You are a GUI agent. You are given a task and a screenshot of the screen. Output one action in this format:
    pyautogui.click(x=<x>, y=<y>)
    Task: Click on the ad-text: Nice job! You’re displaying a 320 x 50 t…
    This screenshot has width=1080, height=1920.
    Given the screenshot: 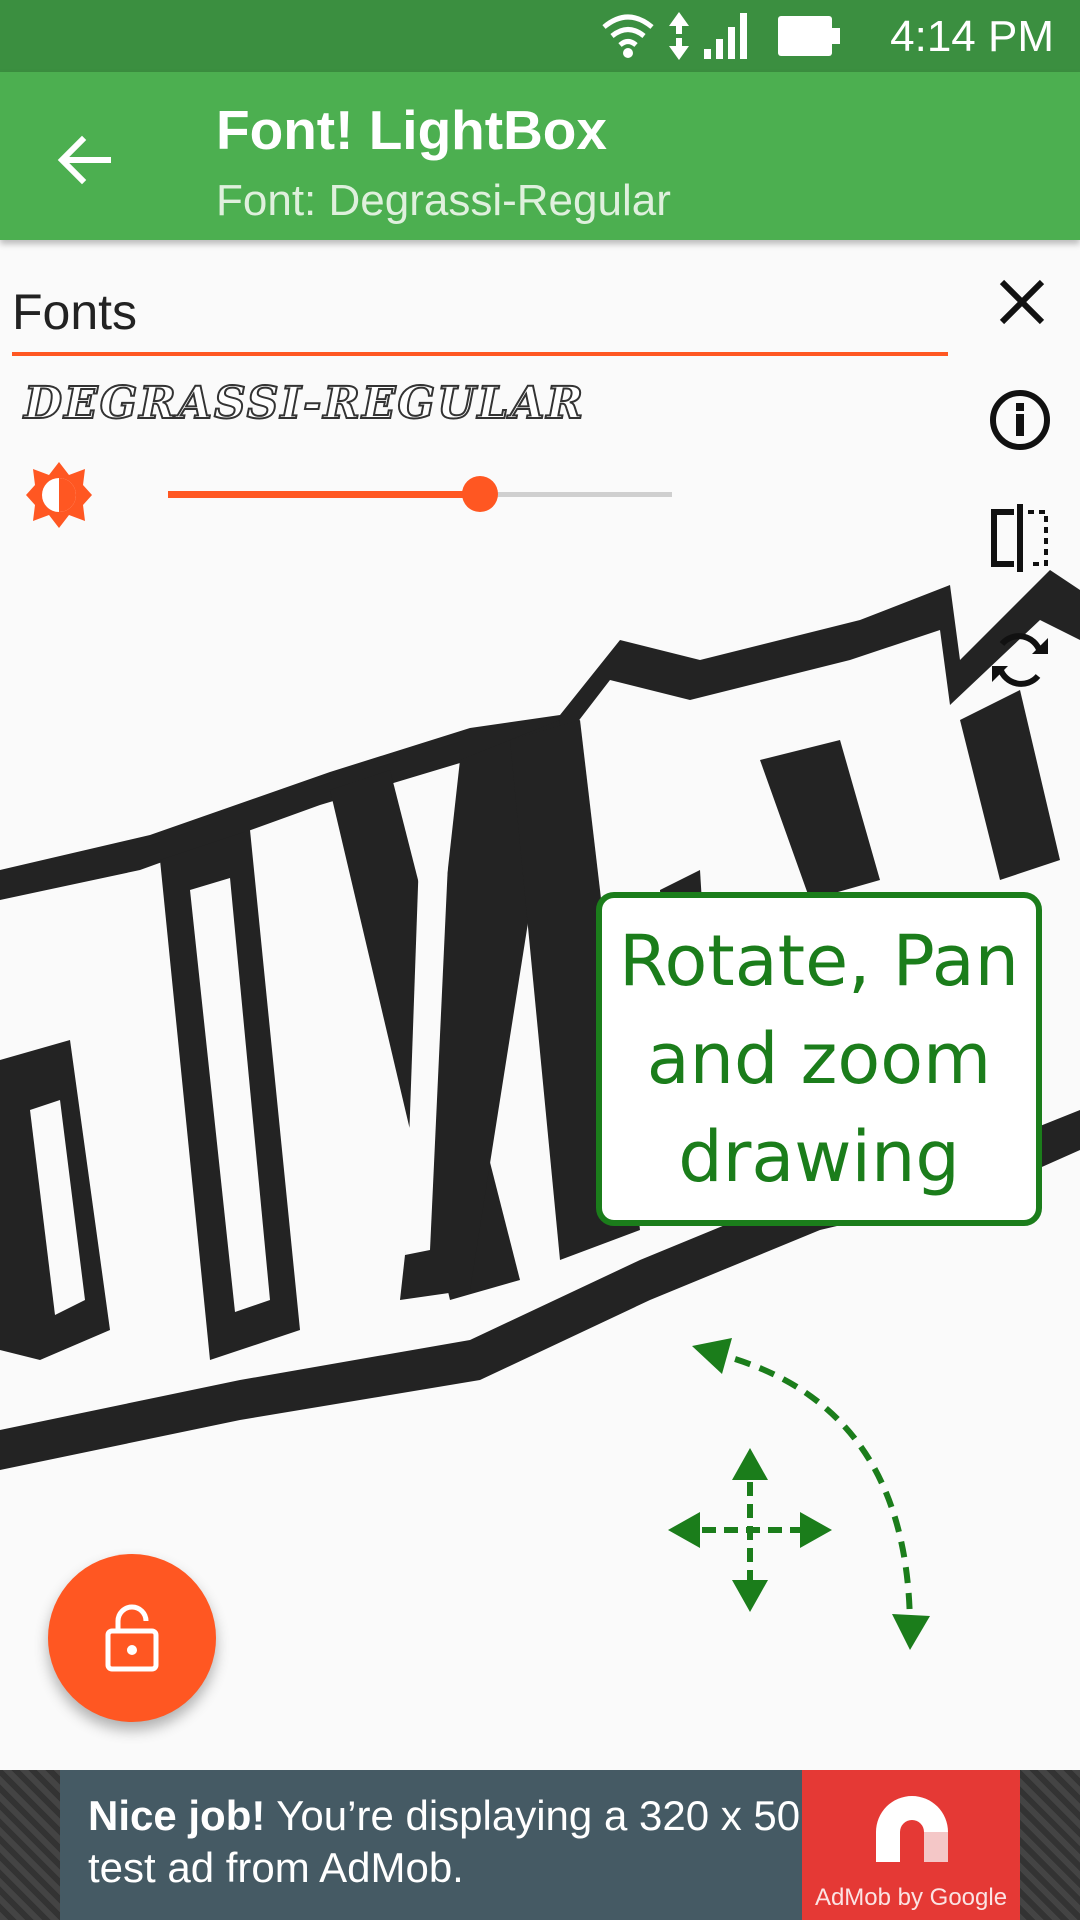 What is the action you would take?
    pyautogui.click(x=468, y=1842)
    